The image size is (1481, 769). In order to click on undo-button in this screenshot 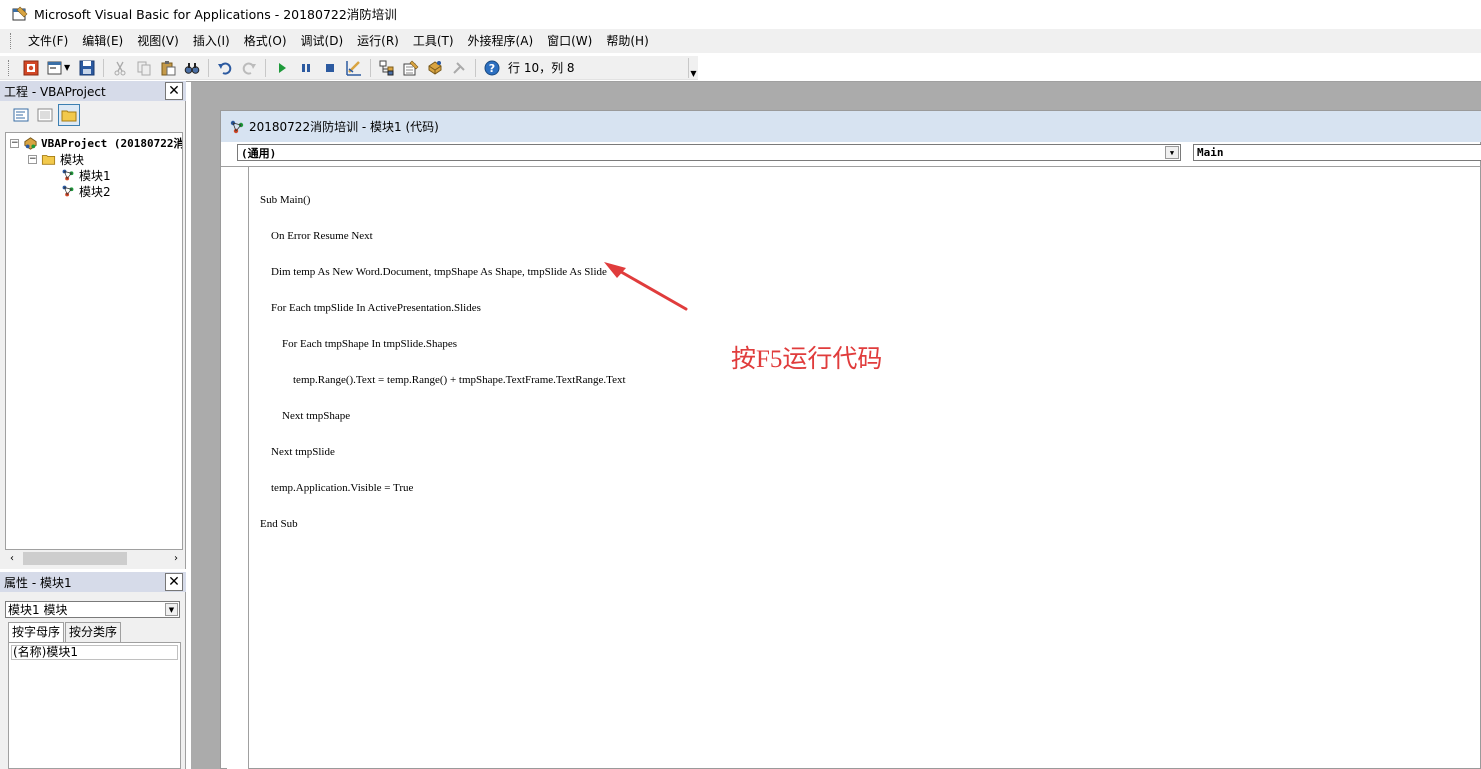, I will do `click(225, 68)`.